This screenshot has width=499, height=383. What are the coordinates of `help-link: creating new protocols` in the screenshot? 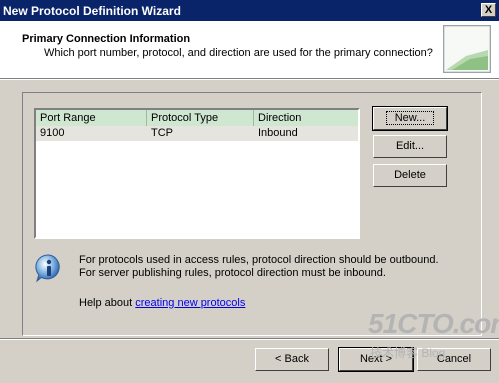 It's located at (190, 303).